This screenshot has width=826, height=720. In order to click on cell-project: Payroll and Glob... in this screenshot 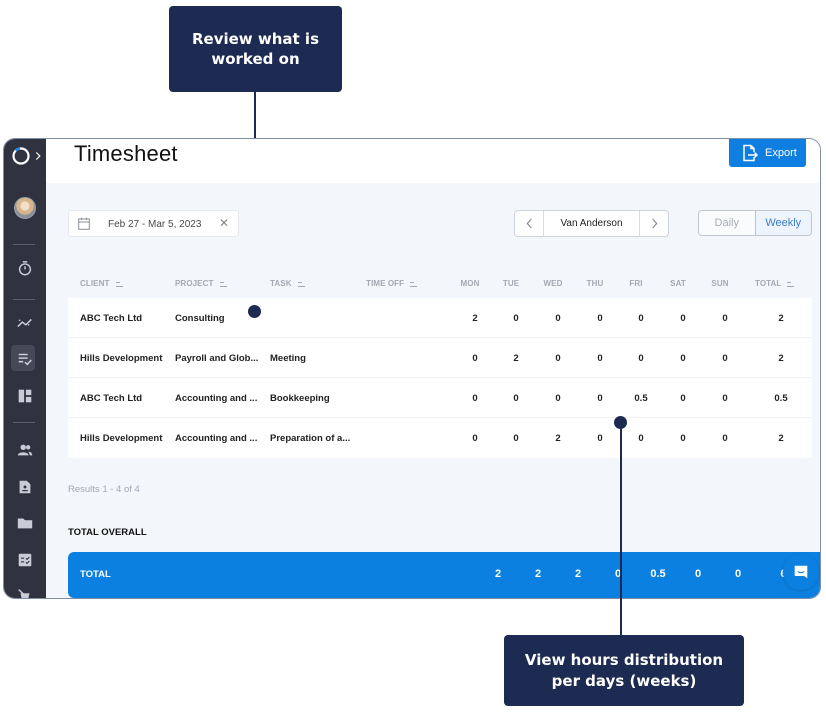, I will do `click(217, 358)`.